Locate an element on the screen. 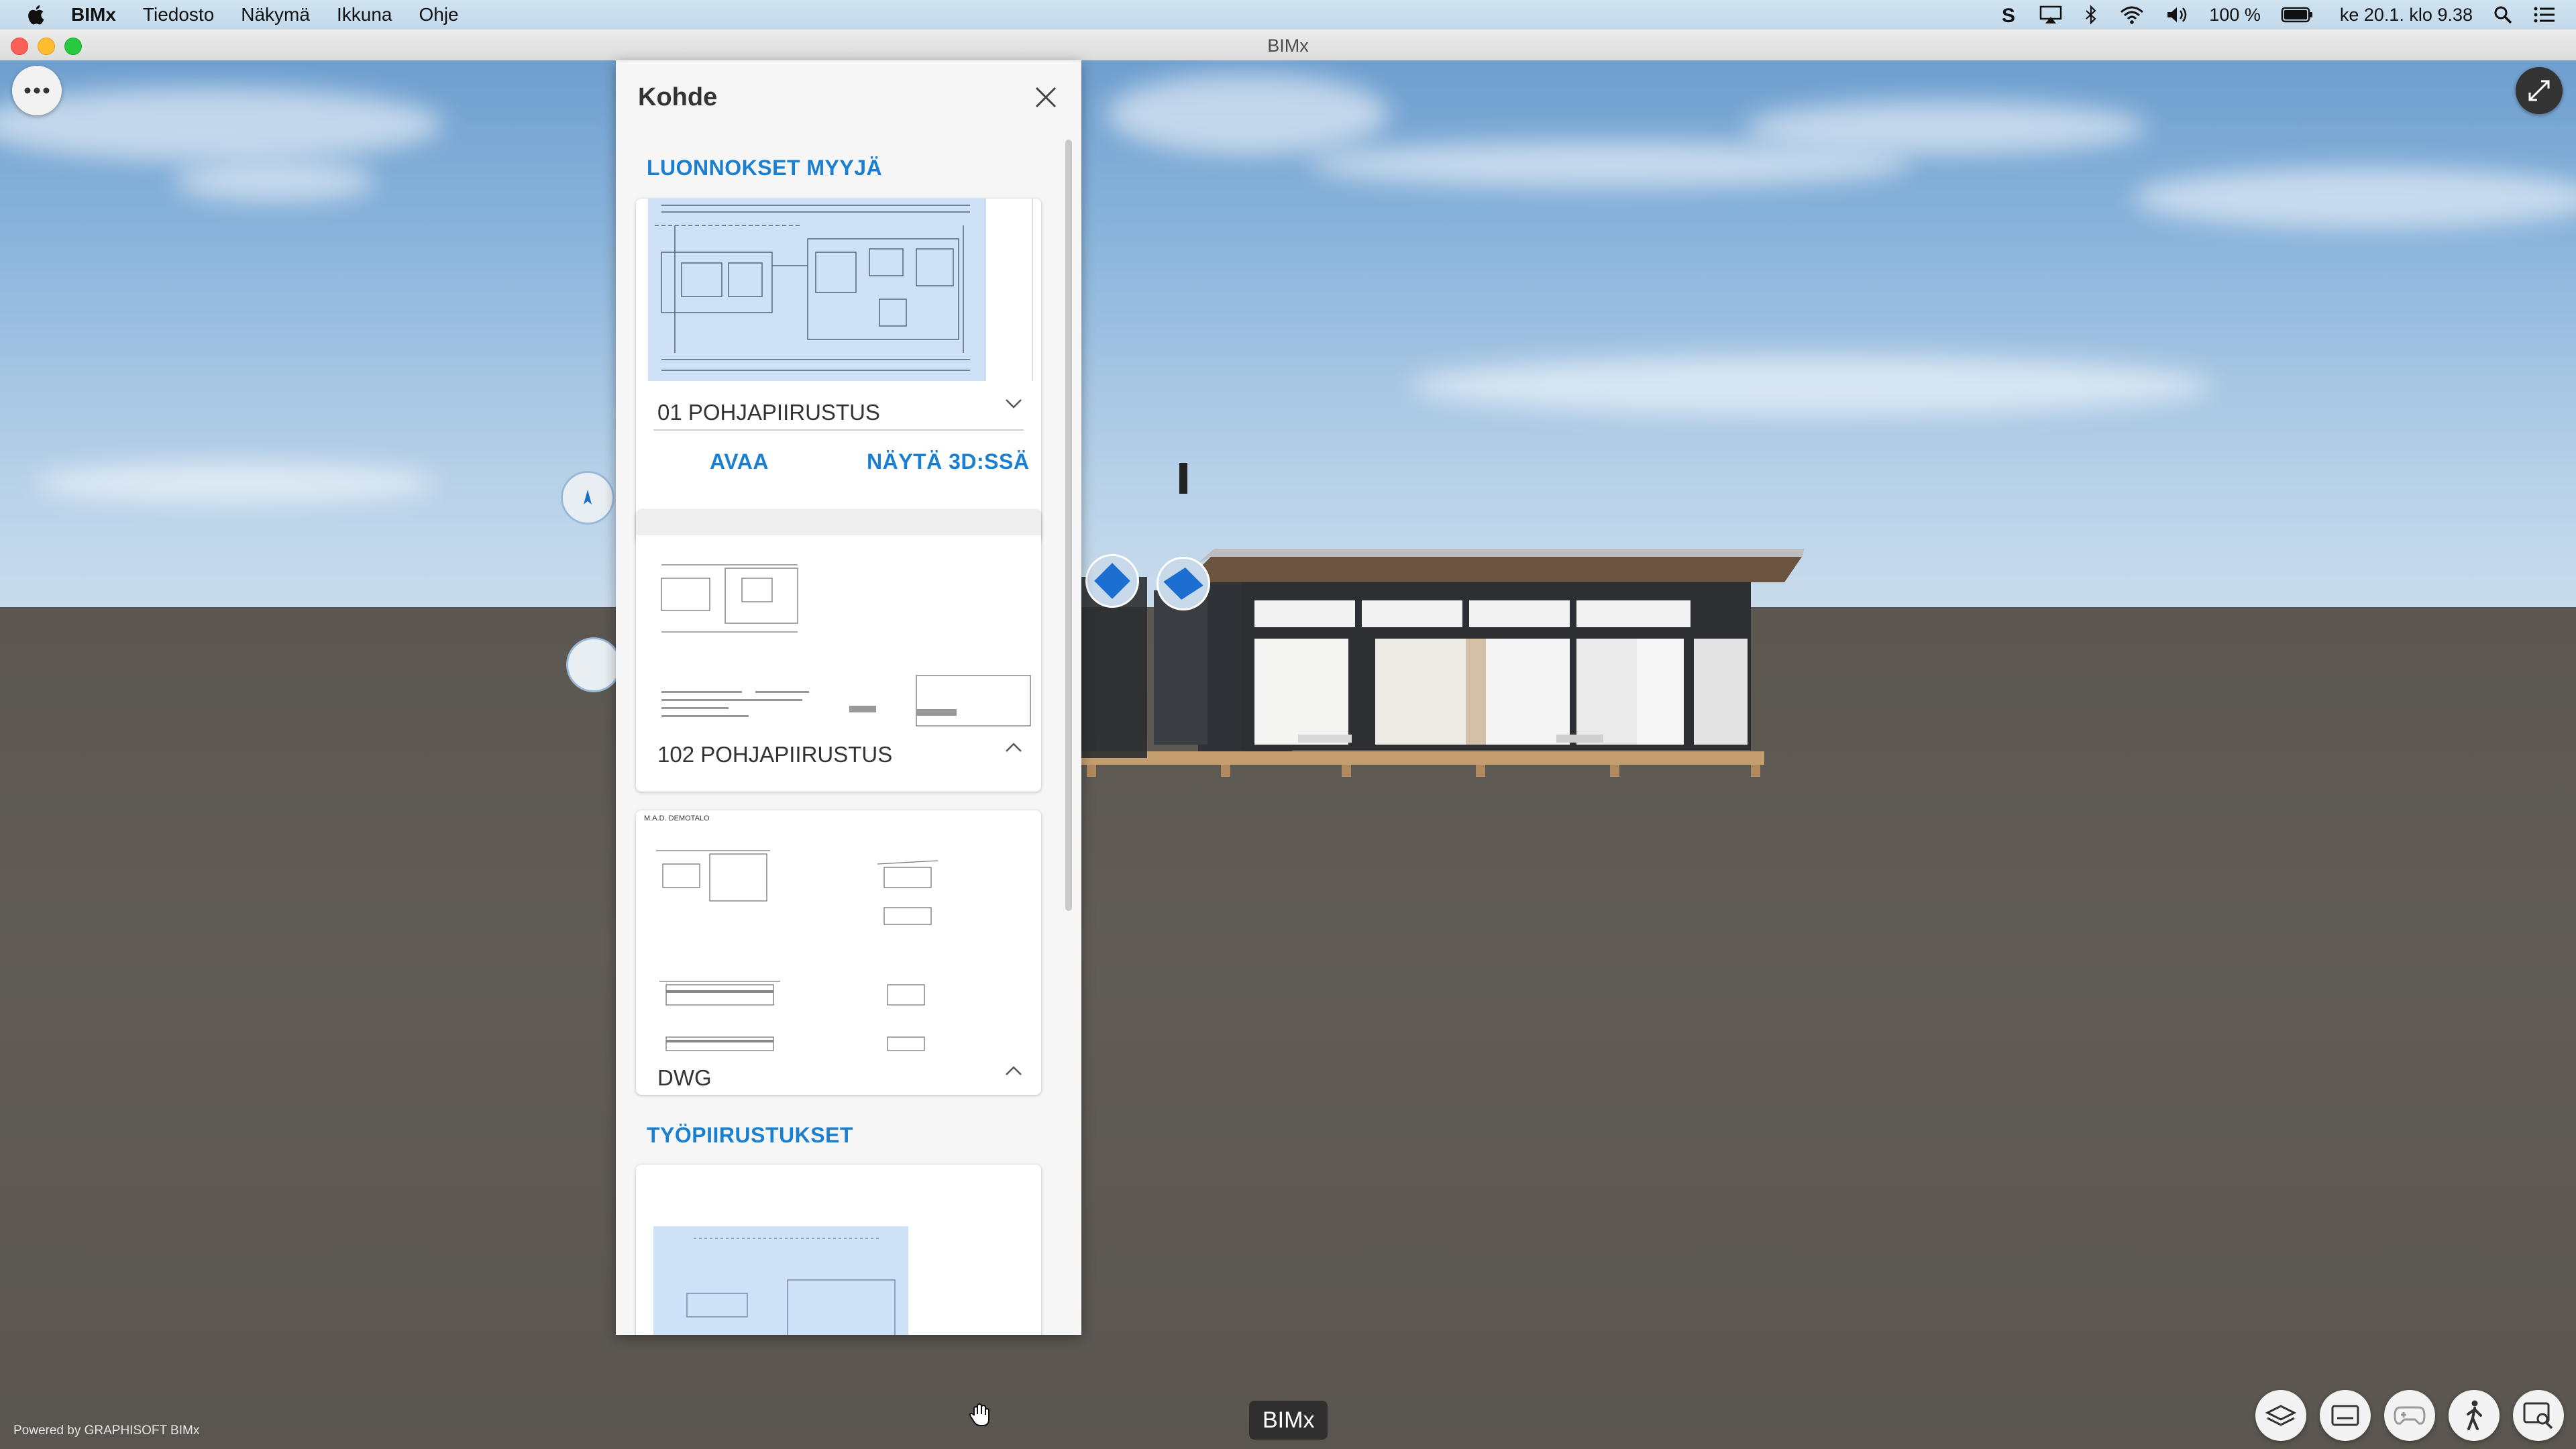 The height and width of the screenshot is (1449, 2576). search-view-button is located at coordinates (2538, 1415).